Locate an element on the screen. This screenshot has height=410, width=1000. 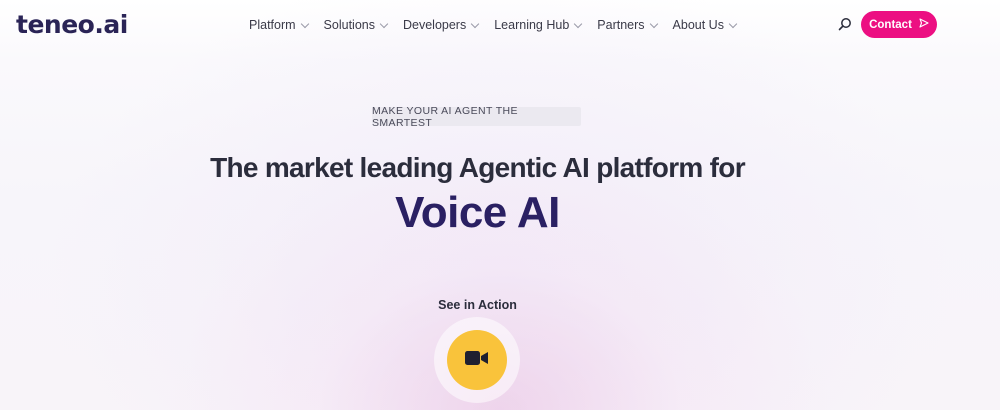
nav-item-label: About Us is located at coordinates (698, 25).